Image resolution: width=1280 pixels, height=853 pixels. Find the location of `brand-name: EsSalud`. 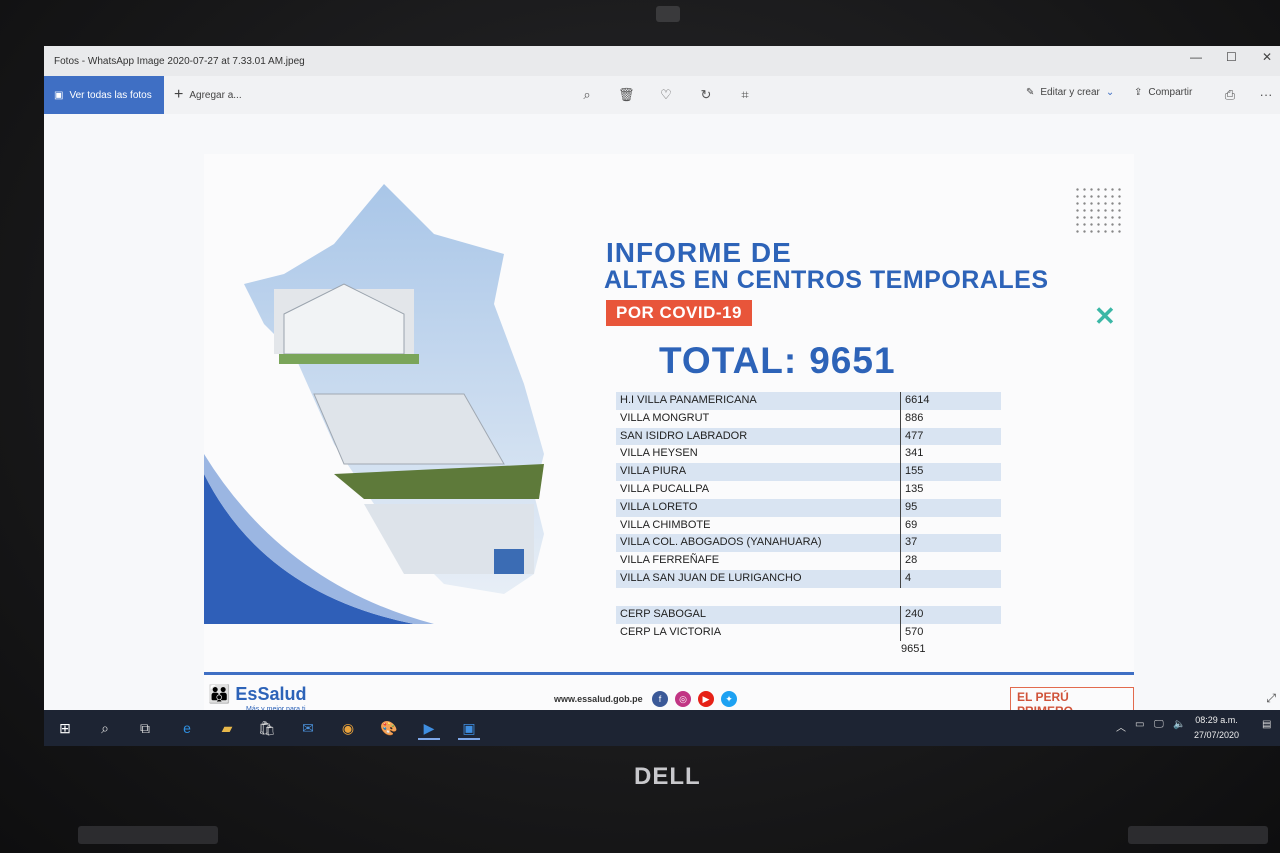

brand-name: EsSalud is located at coordinates (271, 694).